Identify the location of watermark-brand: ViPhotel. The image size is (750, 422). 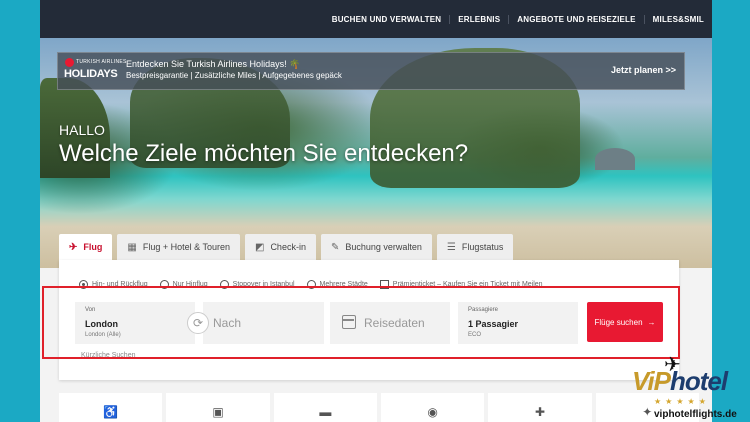
(680, 381).